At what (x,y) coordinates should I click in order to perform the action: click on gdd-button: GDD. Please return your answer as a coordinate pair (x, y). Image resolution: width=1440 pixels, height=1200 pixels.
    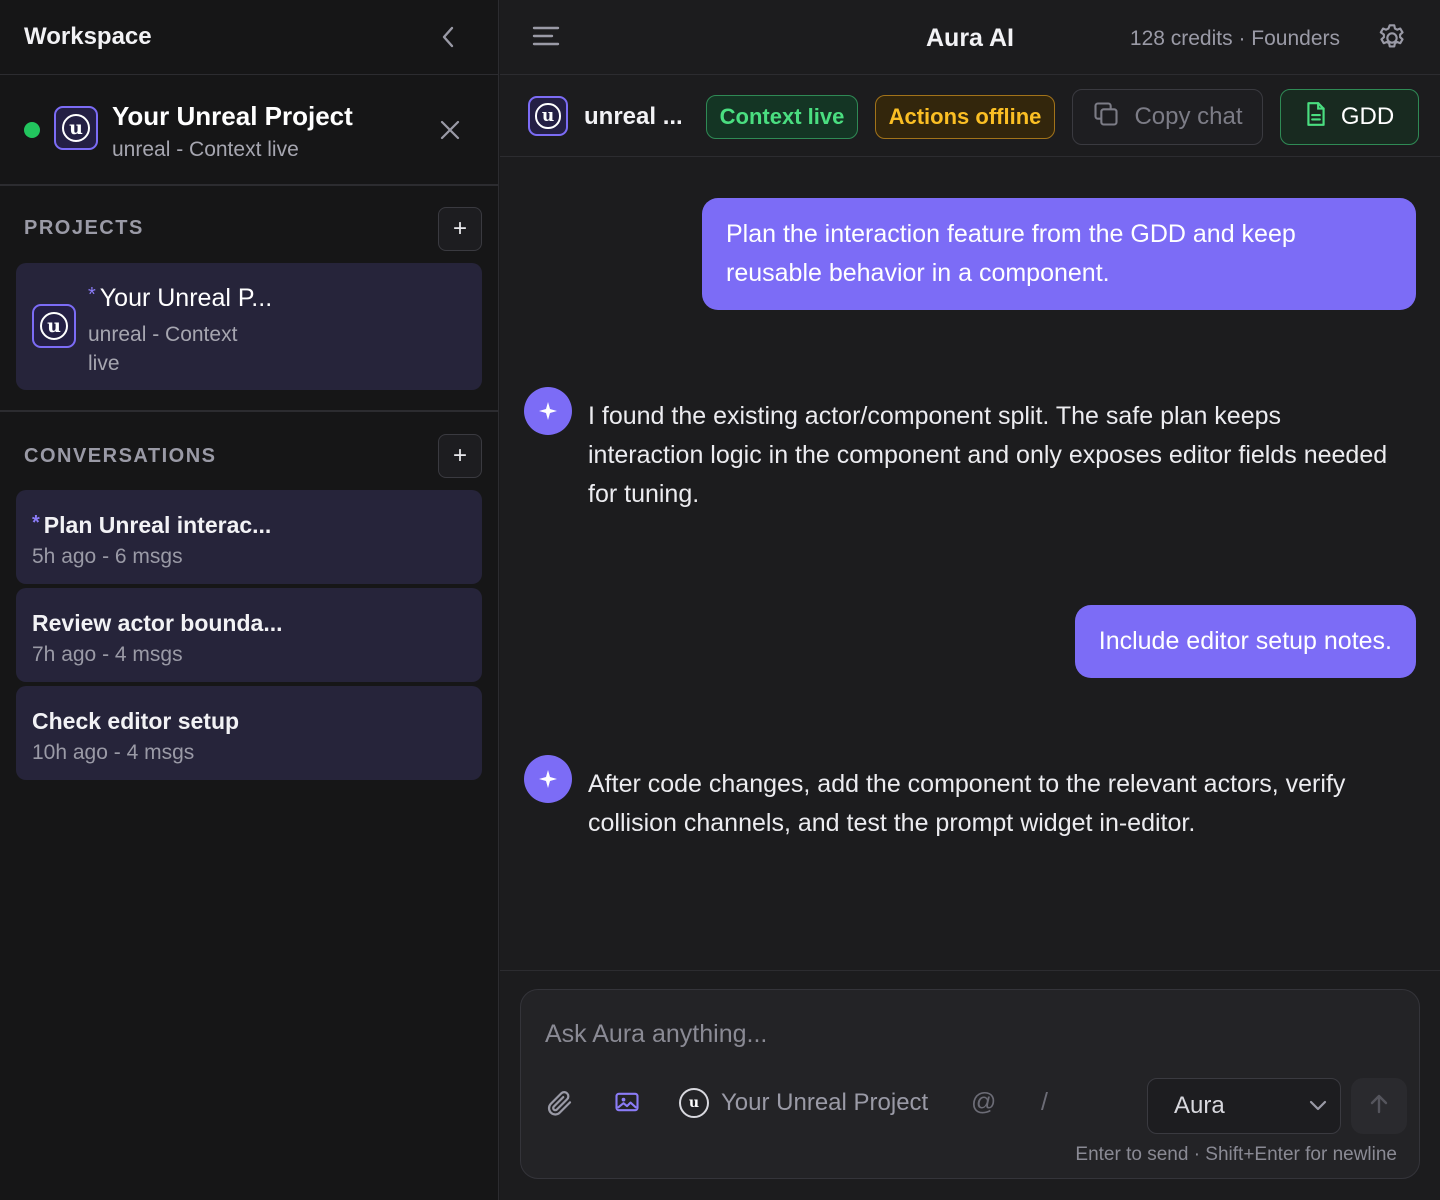
    Looking at the image, I should click on (1349, 117).